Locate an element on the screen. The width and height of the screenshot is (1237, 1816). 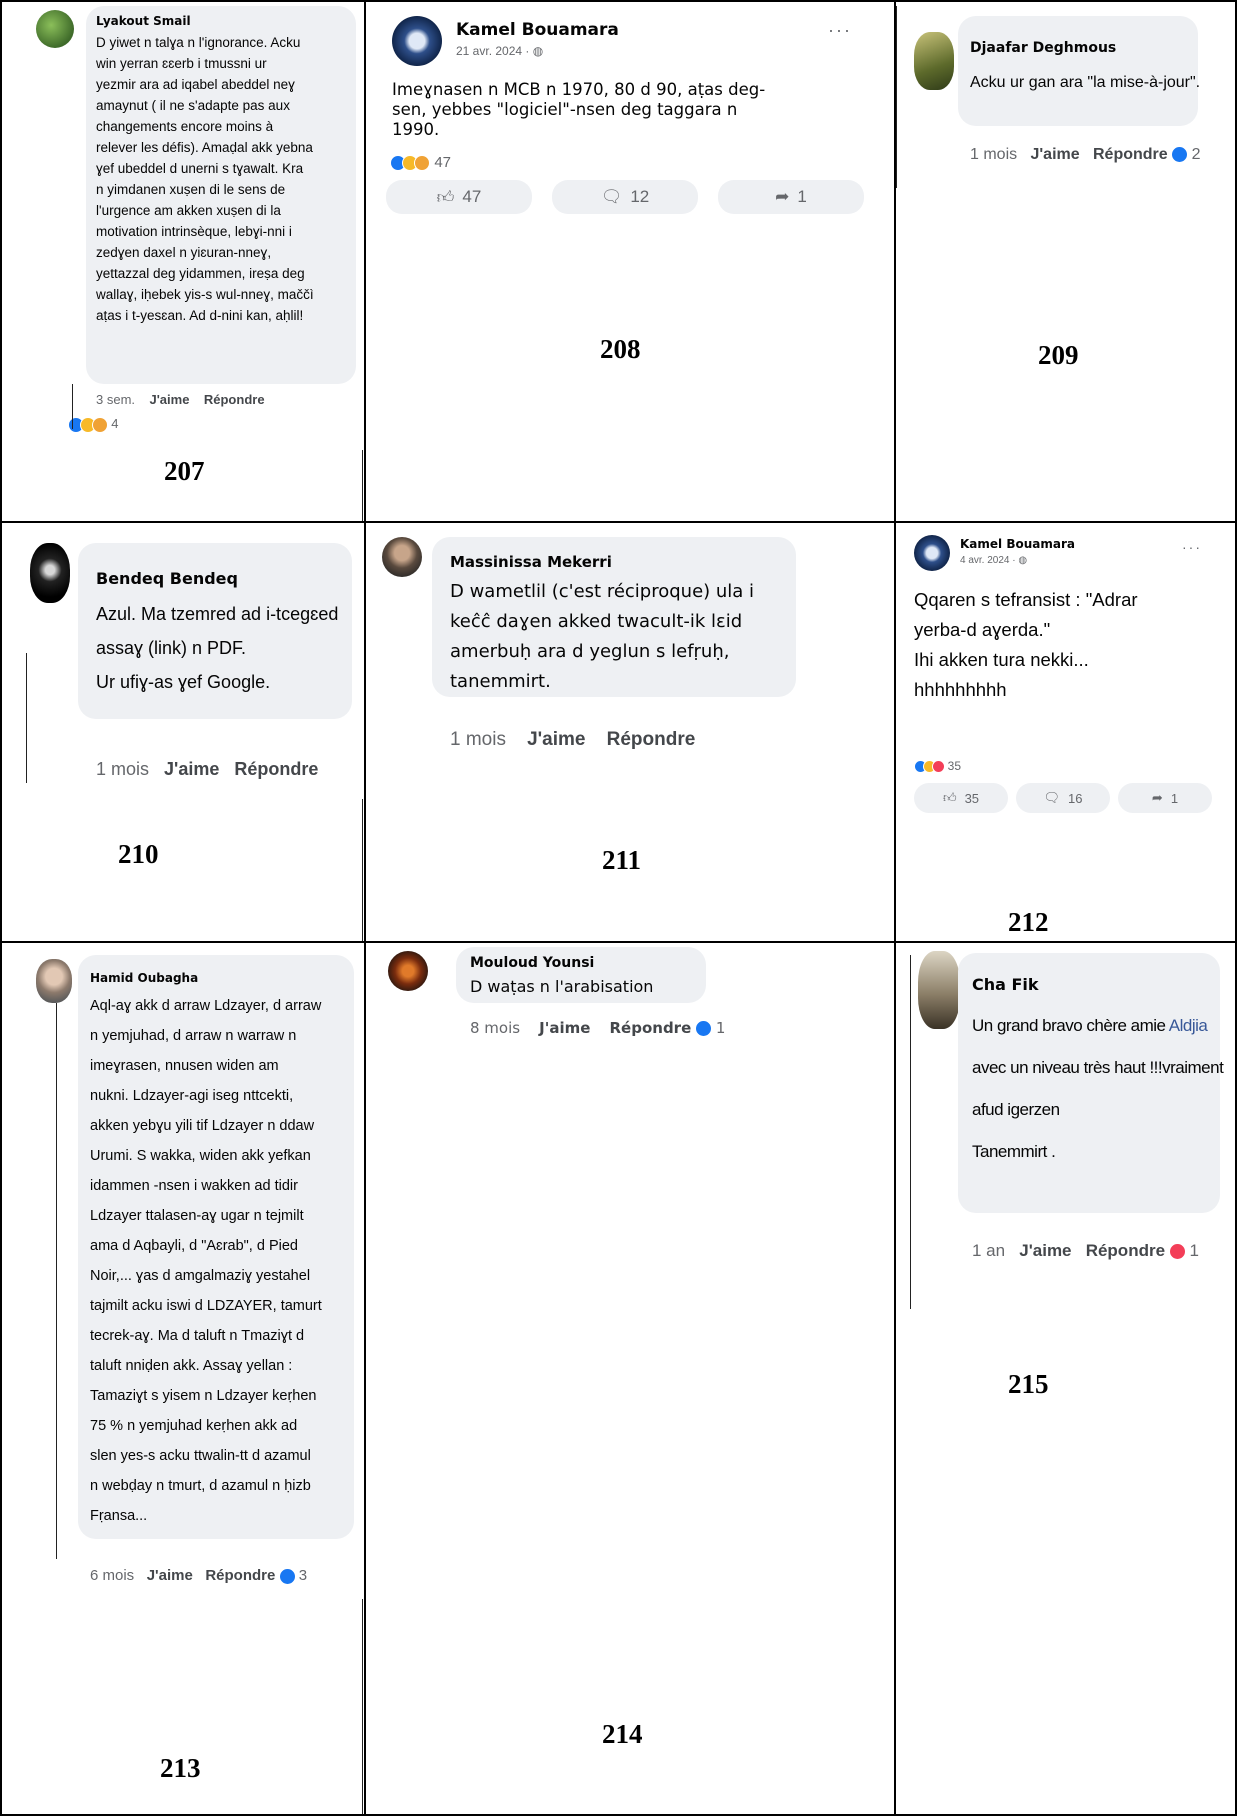
comment-line: n yimdanen xuṣen di le sens de is located at coordinates (191, 189).